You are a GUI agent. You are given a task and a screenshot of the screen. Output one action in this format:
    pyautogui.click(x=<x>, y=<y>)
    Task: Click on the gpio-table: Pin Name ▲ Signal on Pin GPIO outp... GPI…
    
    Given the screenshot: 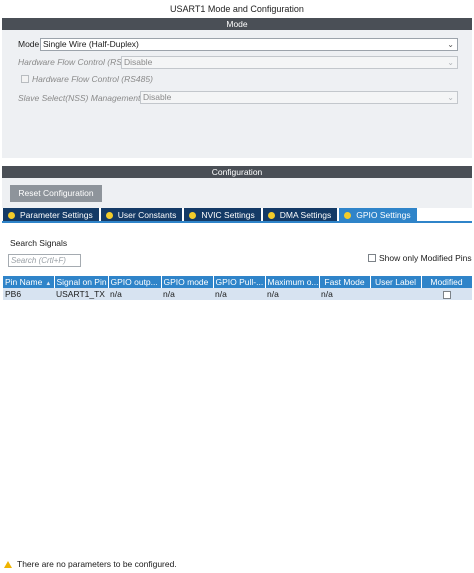 What is the action you would take?
    pyautogui.click(x=238, y=288)
    